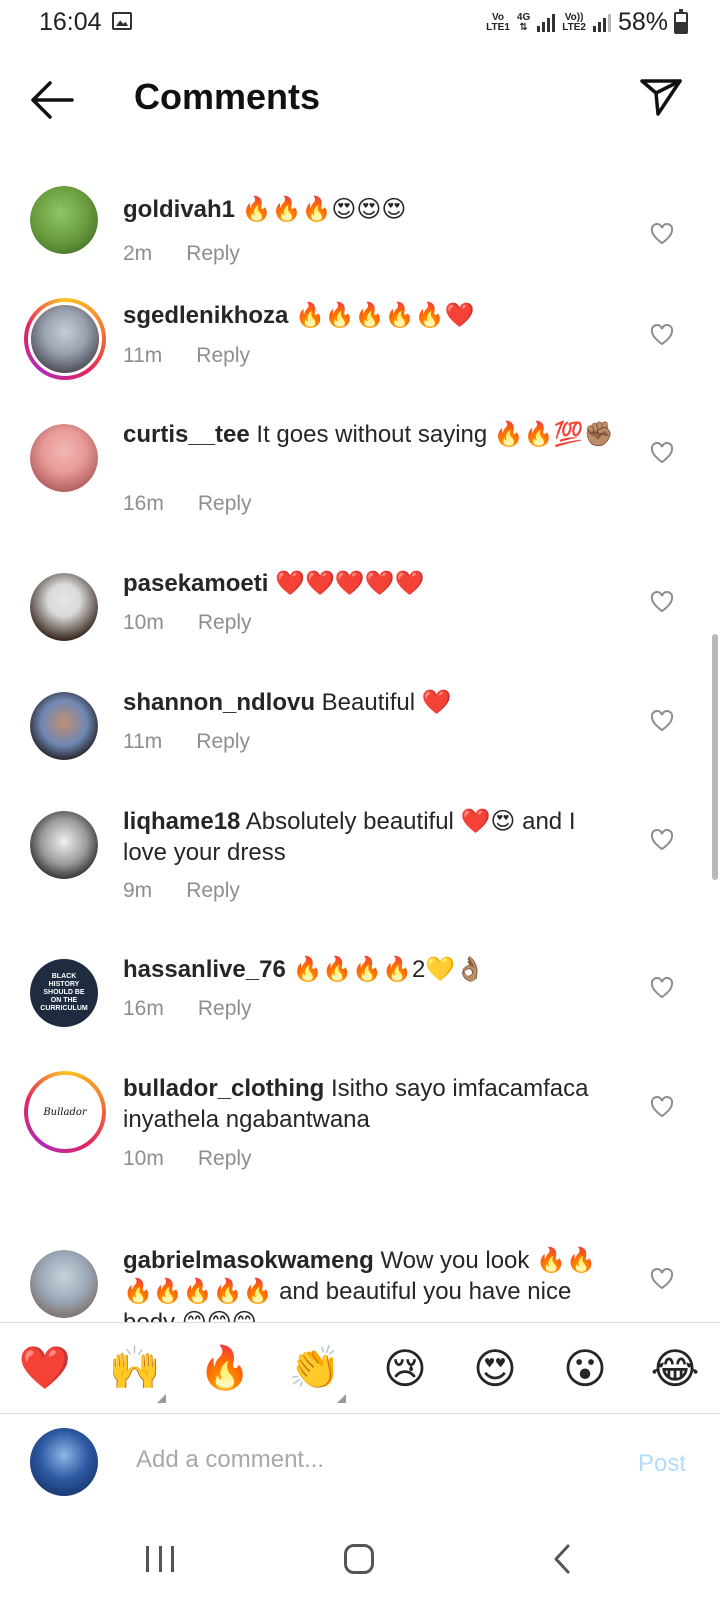 This screenshot has height=1600, width=720. I want to click on current-user-avatar, so click(64, 1462).